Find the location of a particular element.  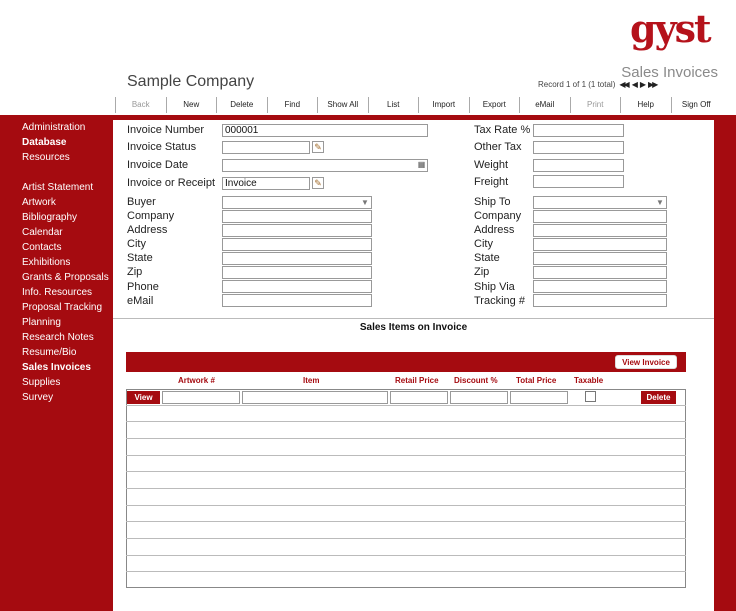

buyer-state-field is located at coordinates (297, 258).